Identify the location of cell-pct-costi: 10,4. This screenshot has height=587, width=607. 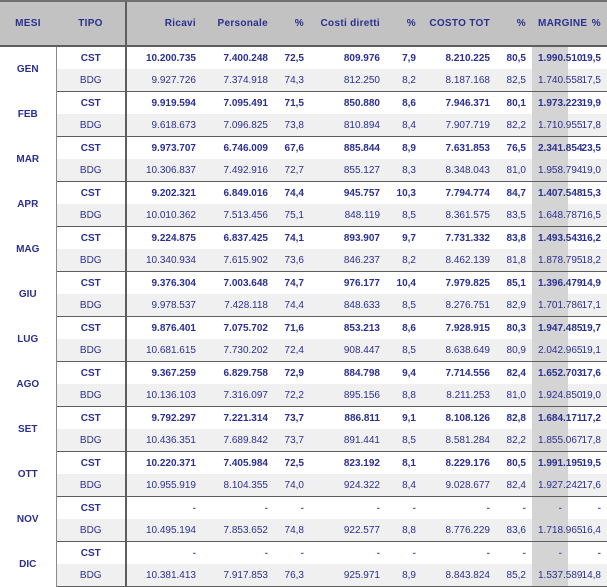
(404, 282).